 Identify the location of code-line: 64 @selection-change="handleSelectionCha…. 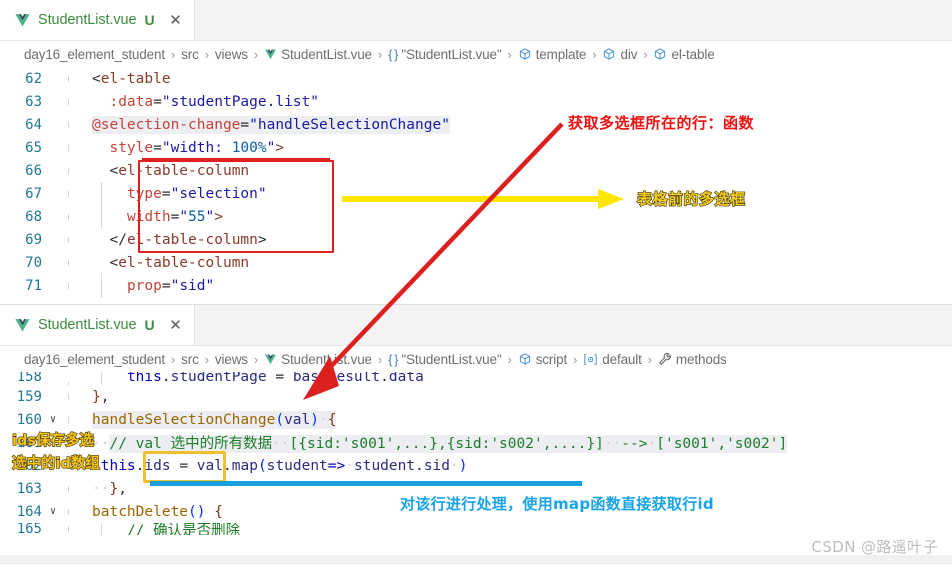
(476, 124).